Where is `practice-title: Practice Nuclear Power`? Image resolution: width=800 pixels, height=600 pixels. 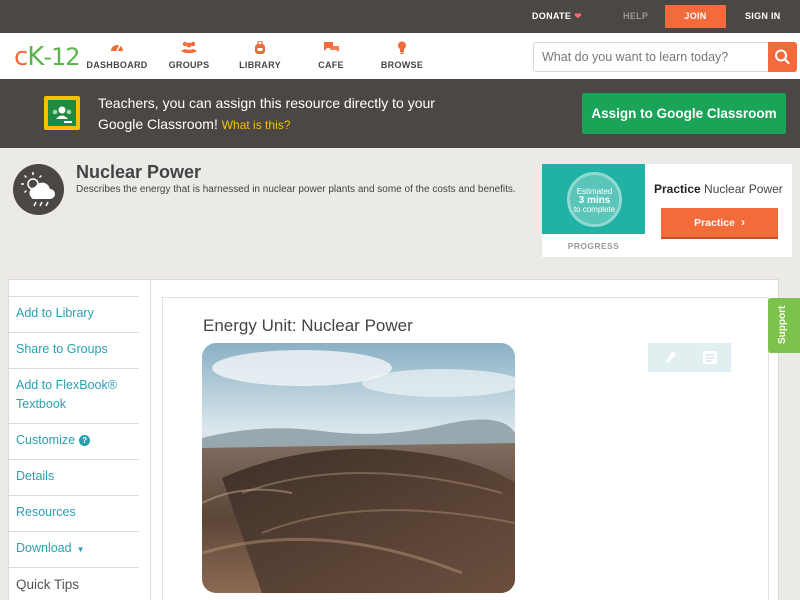
practice-title: Practice Nuclear Power is located at coordinates (718, 189).